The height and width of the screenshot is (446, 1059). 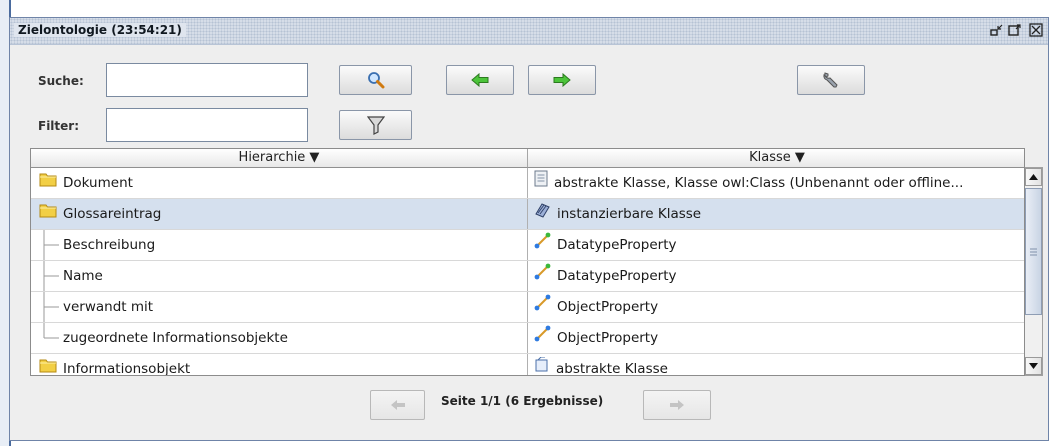 I want to click on table-row: Glossareintrag instanzierbare Klasse, so click(x=527, y=214).